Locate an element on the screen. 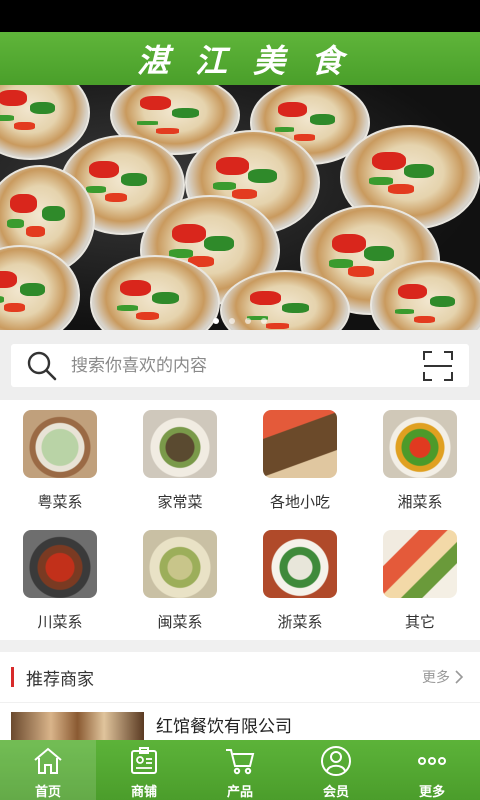  recommend-header: 推荐商家 更多 is located at coordinates (240, 677).